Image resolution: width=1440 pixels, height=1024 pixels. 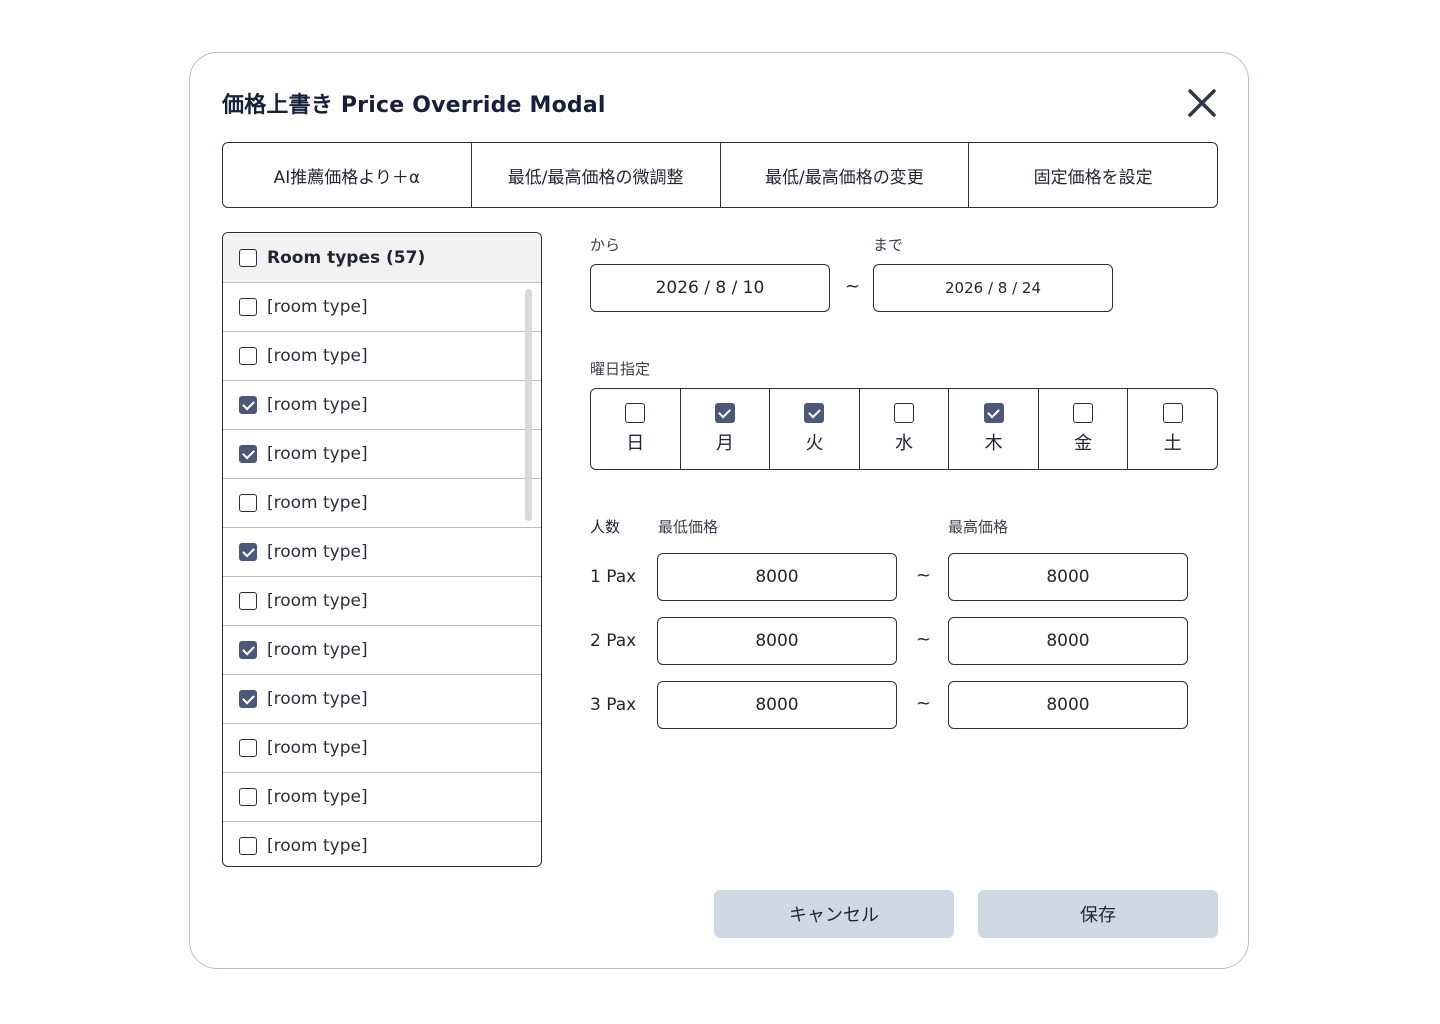 I want to click on tab-fixed-price: 固定価格を設定, so click(x=1093, y=175).